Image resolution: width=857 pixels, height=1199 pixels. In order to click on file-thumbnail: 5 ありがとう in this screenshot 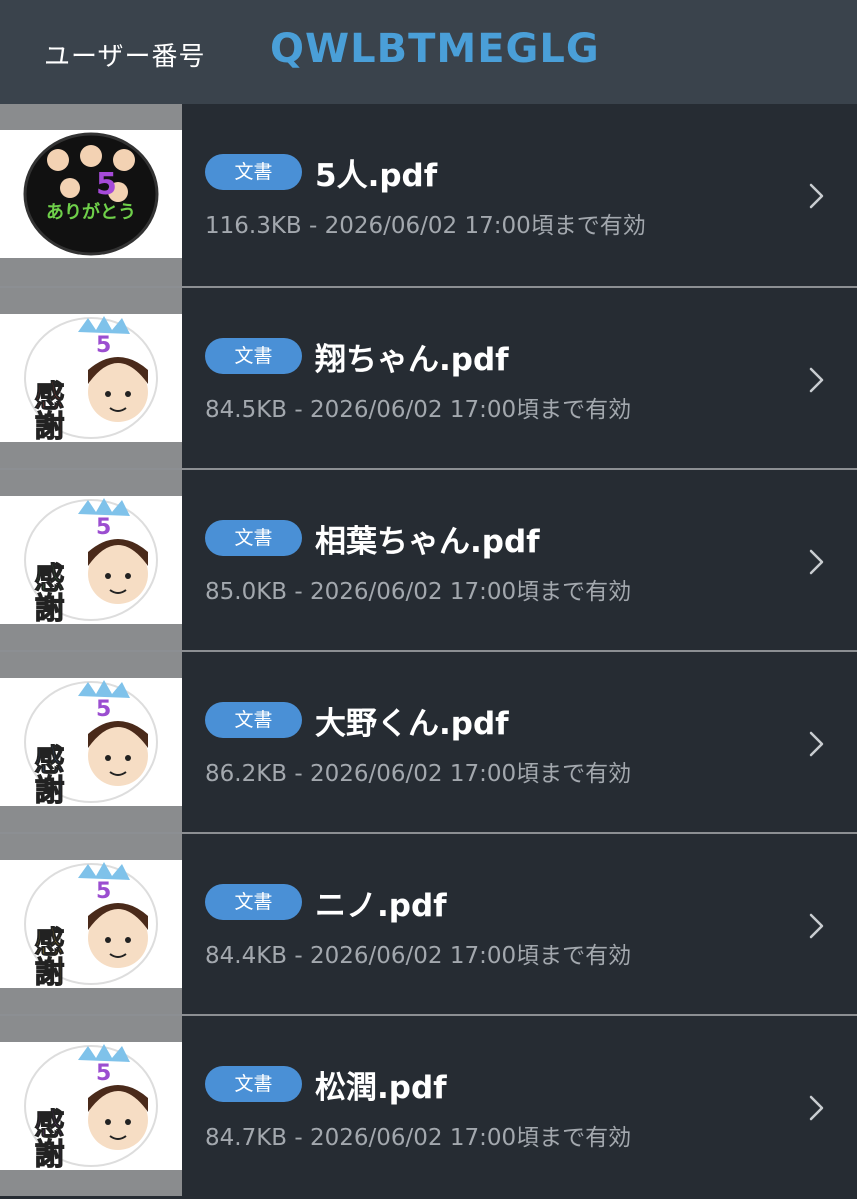, I will do `click(91, 195)`.